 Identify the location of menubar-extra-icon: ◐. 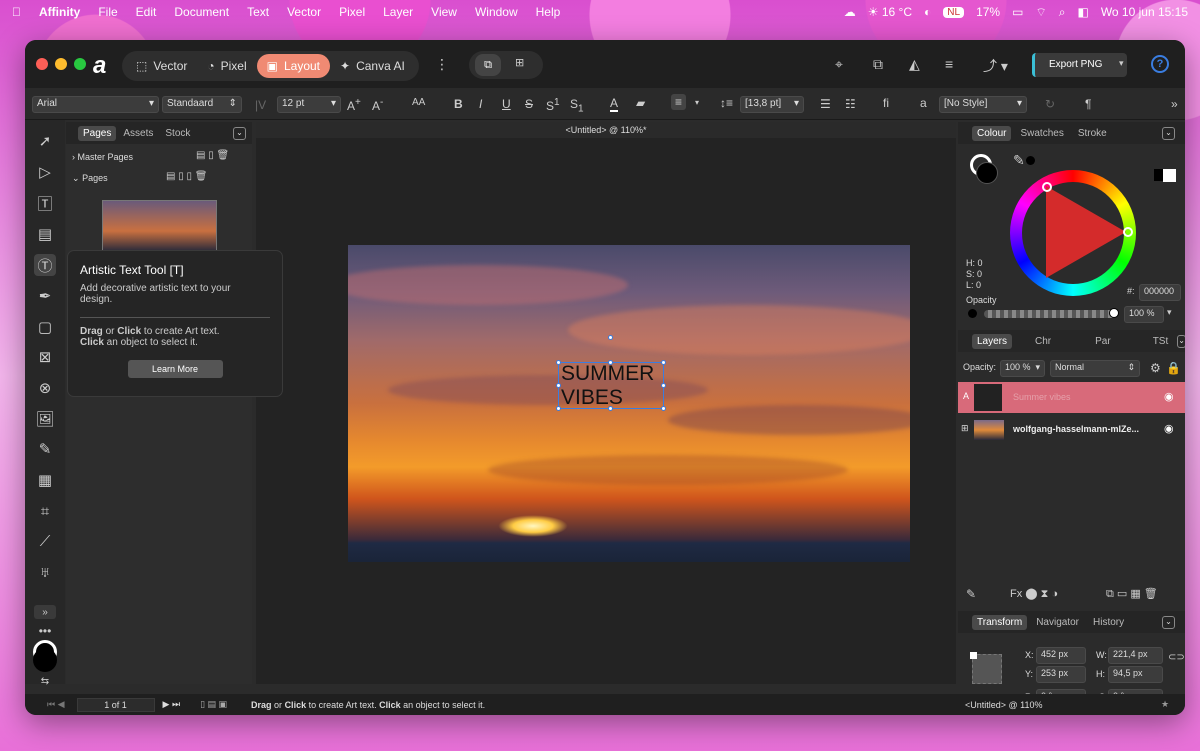
(927, 12).